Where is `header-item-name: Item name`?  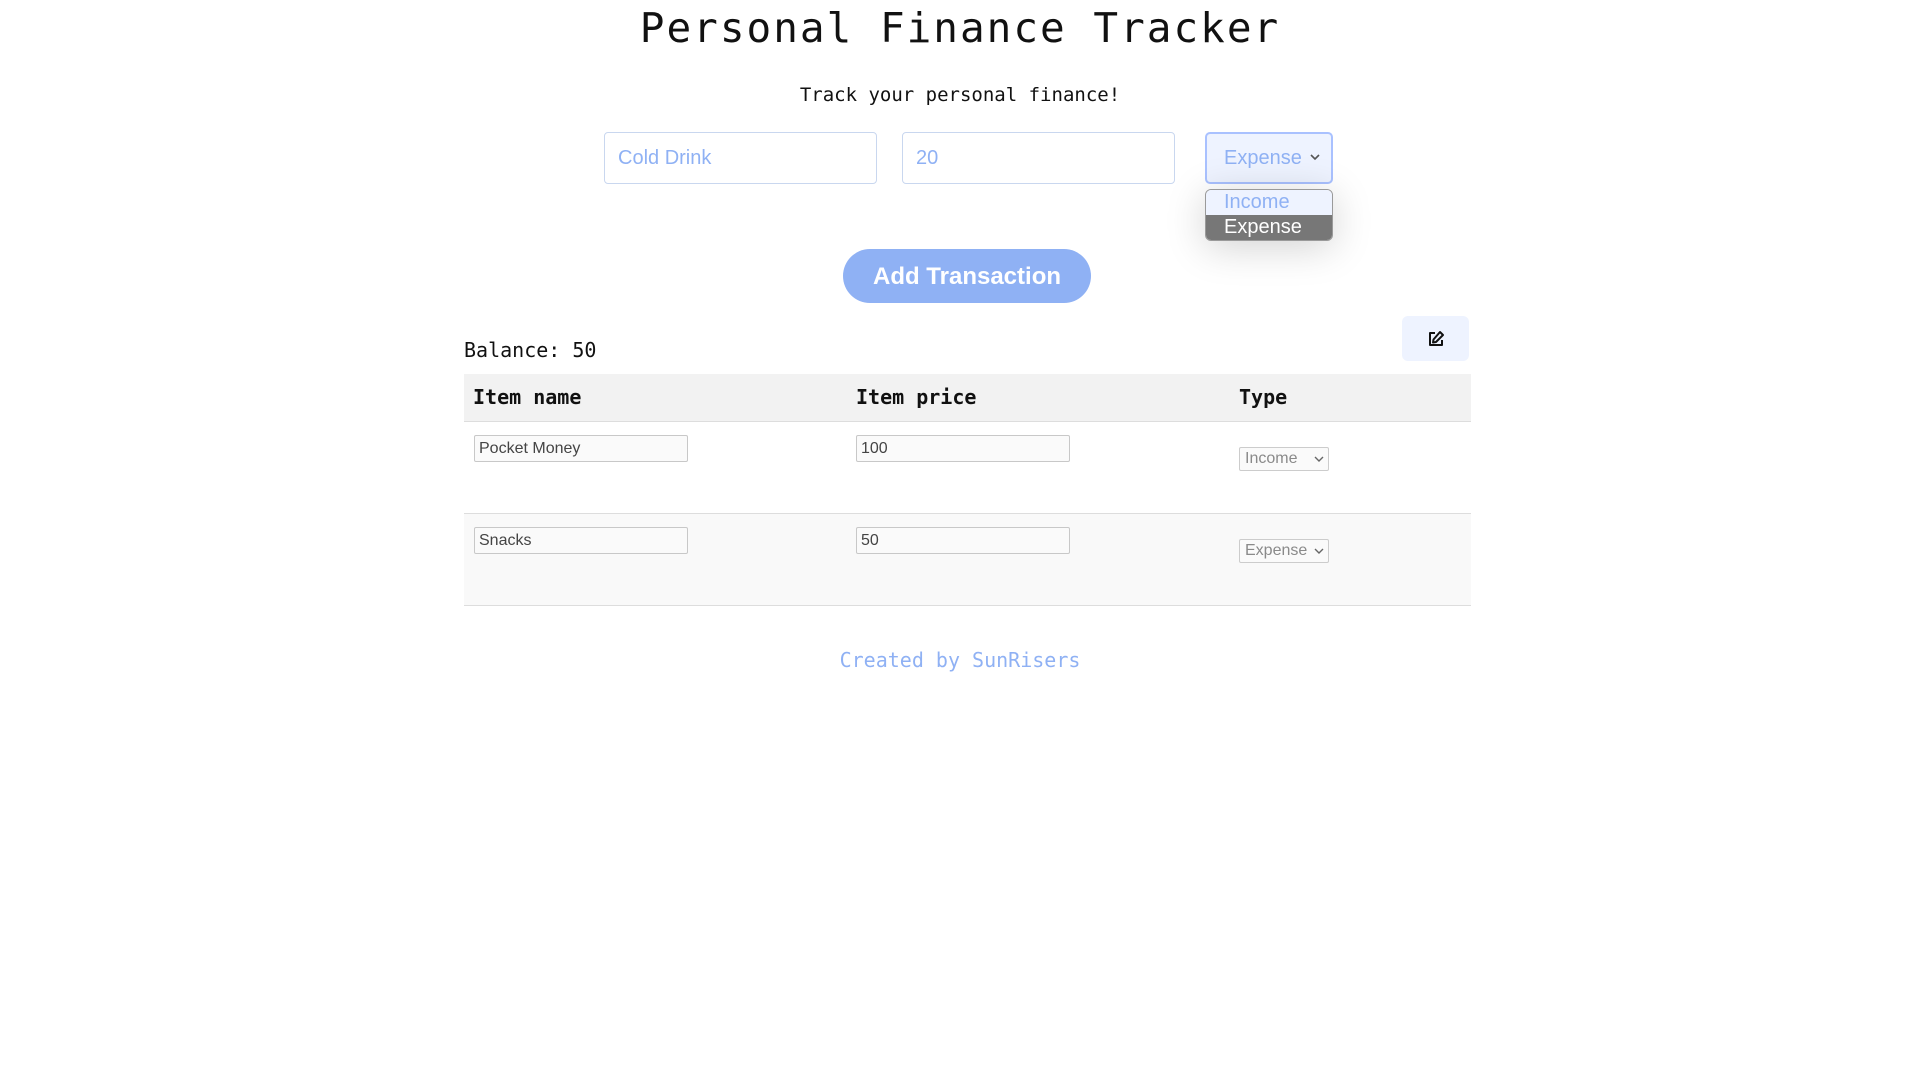
header-item-name: Item name is located at coordinates (527, 397).